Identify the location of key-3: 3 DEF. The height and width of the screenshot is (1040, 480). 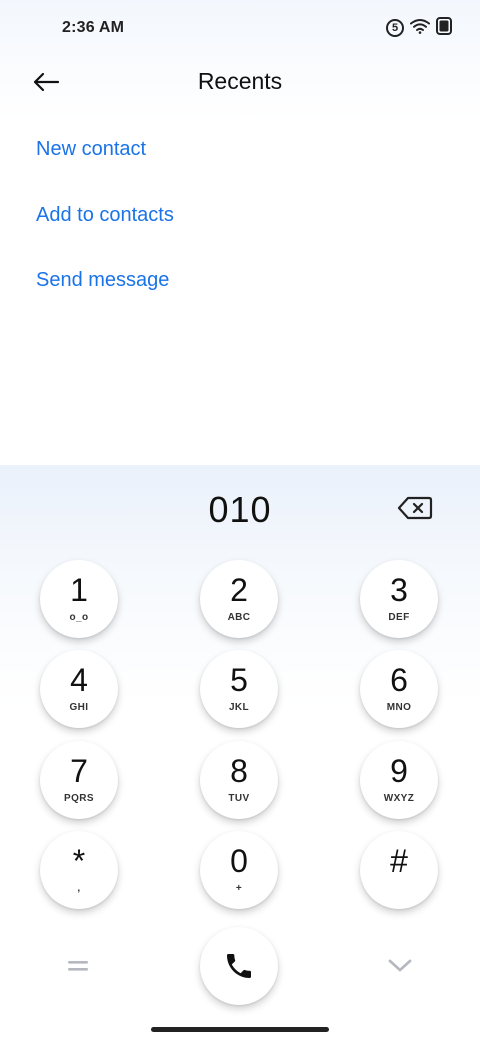
(399, 599).